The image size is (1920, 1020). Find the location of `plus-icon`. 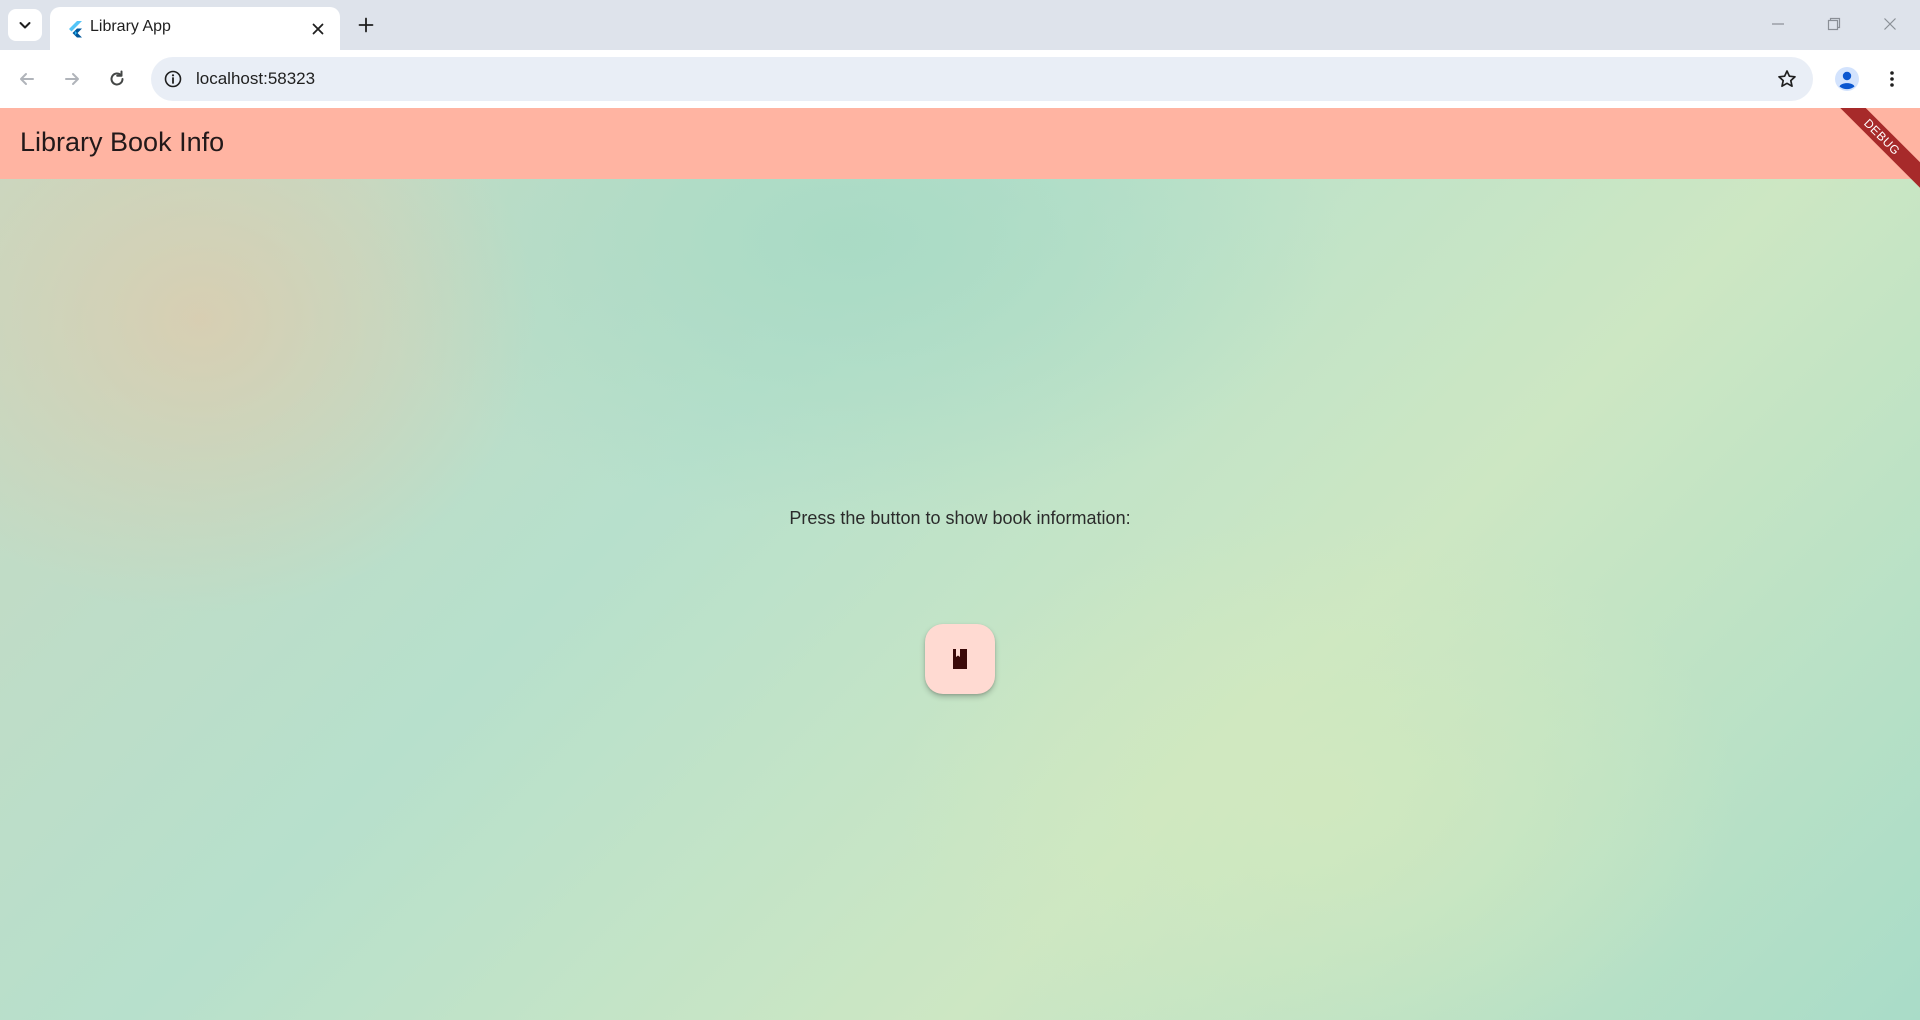

plus-icon is located at coordinates (366, 25).